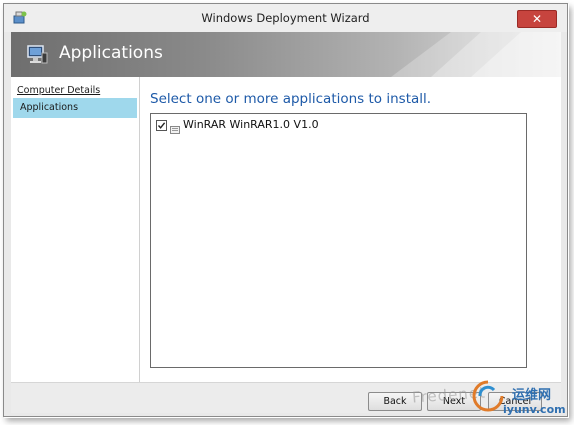 This screenshot has height=425, width=574. I want to click on package-icon, so click(175, 127).